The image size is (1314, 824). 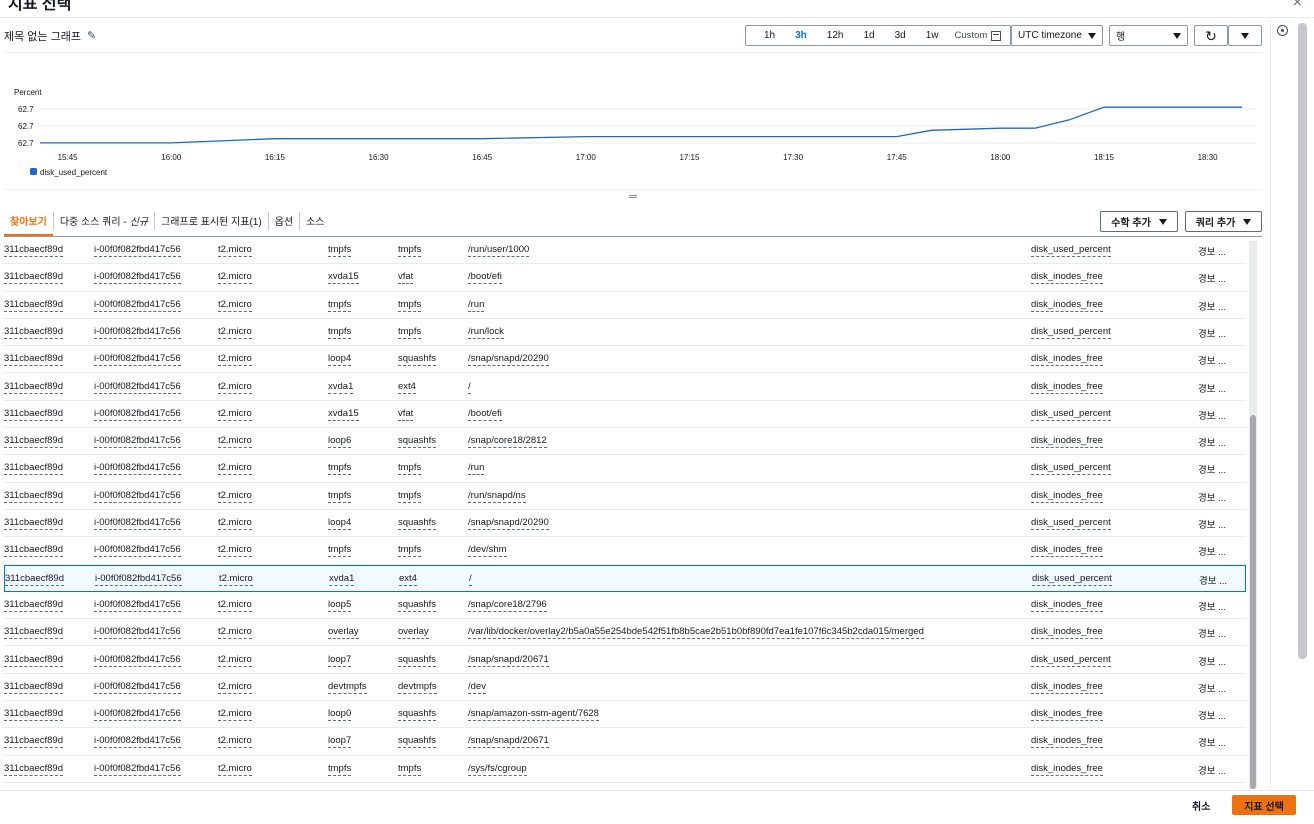 I want to click on fstype-cell: devtmpfs, so click(x=417, y=687).